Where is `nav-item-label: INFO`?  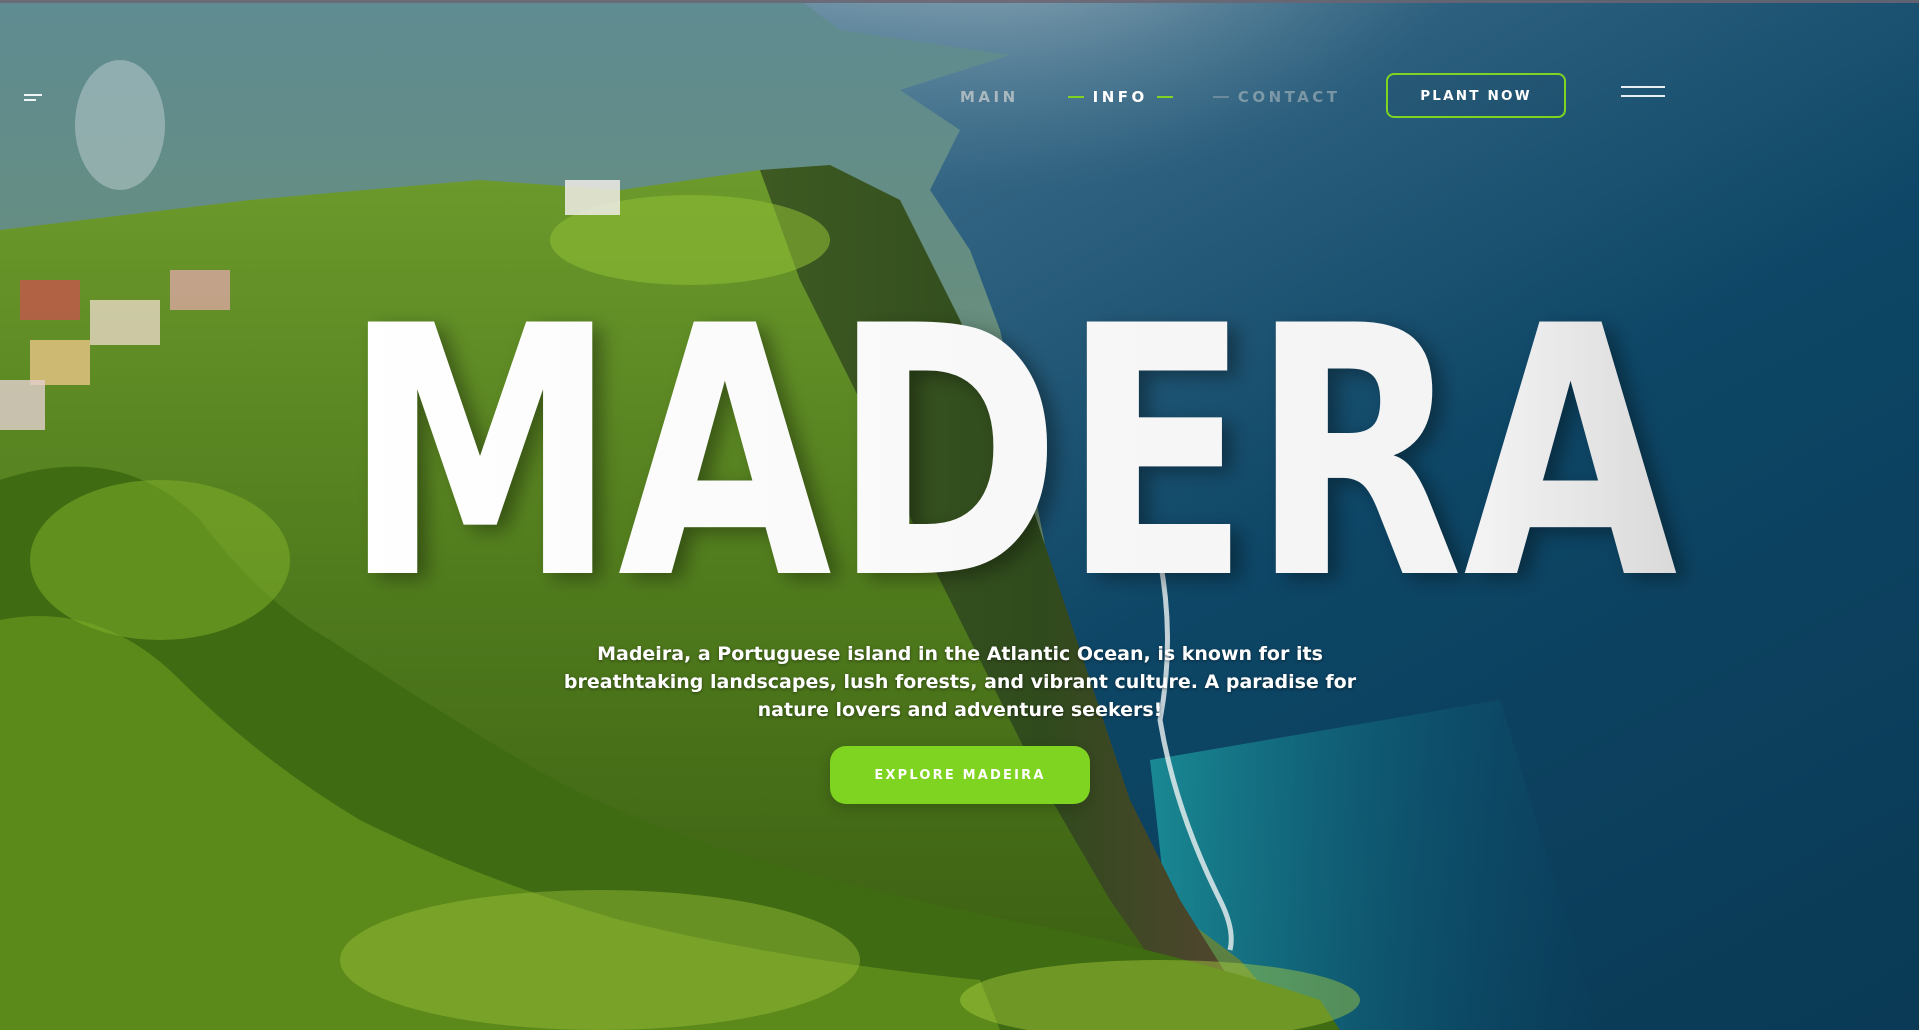 nav-item-label: INFO is located at coordinates (1120, 97).